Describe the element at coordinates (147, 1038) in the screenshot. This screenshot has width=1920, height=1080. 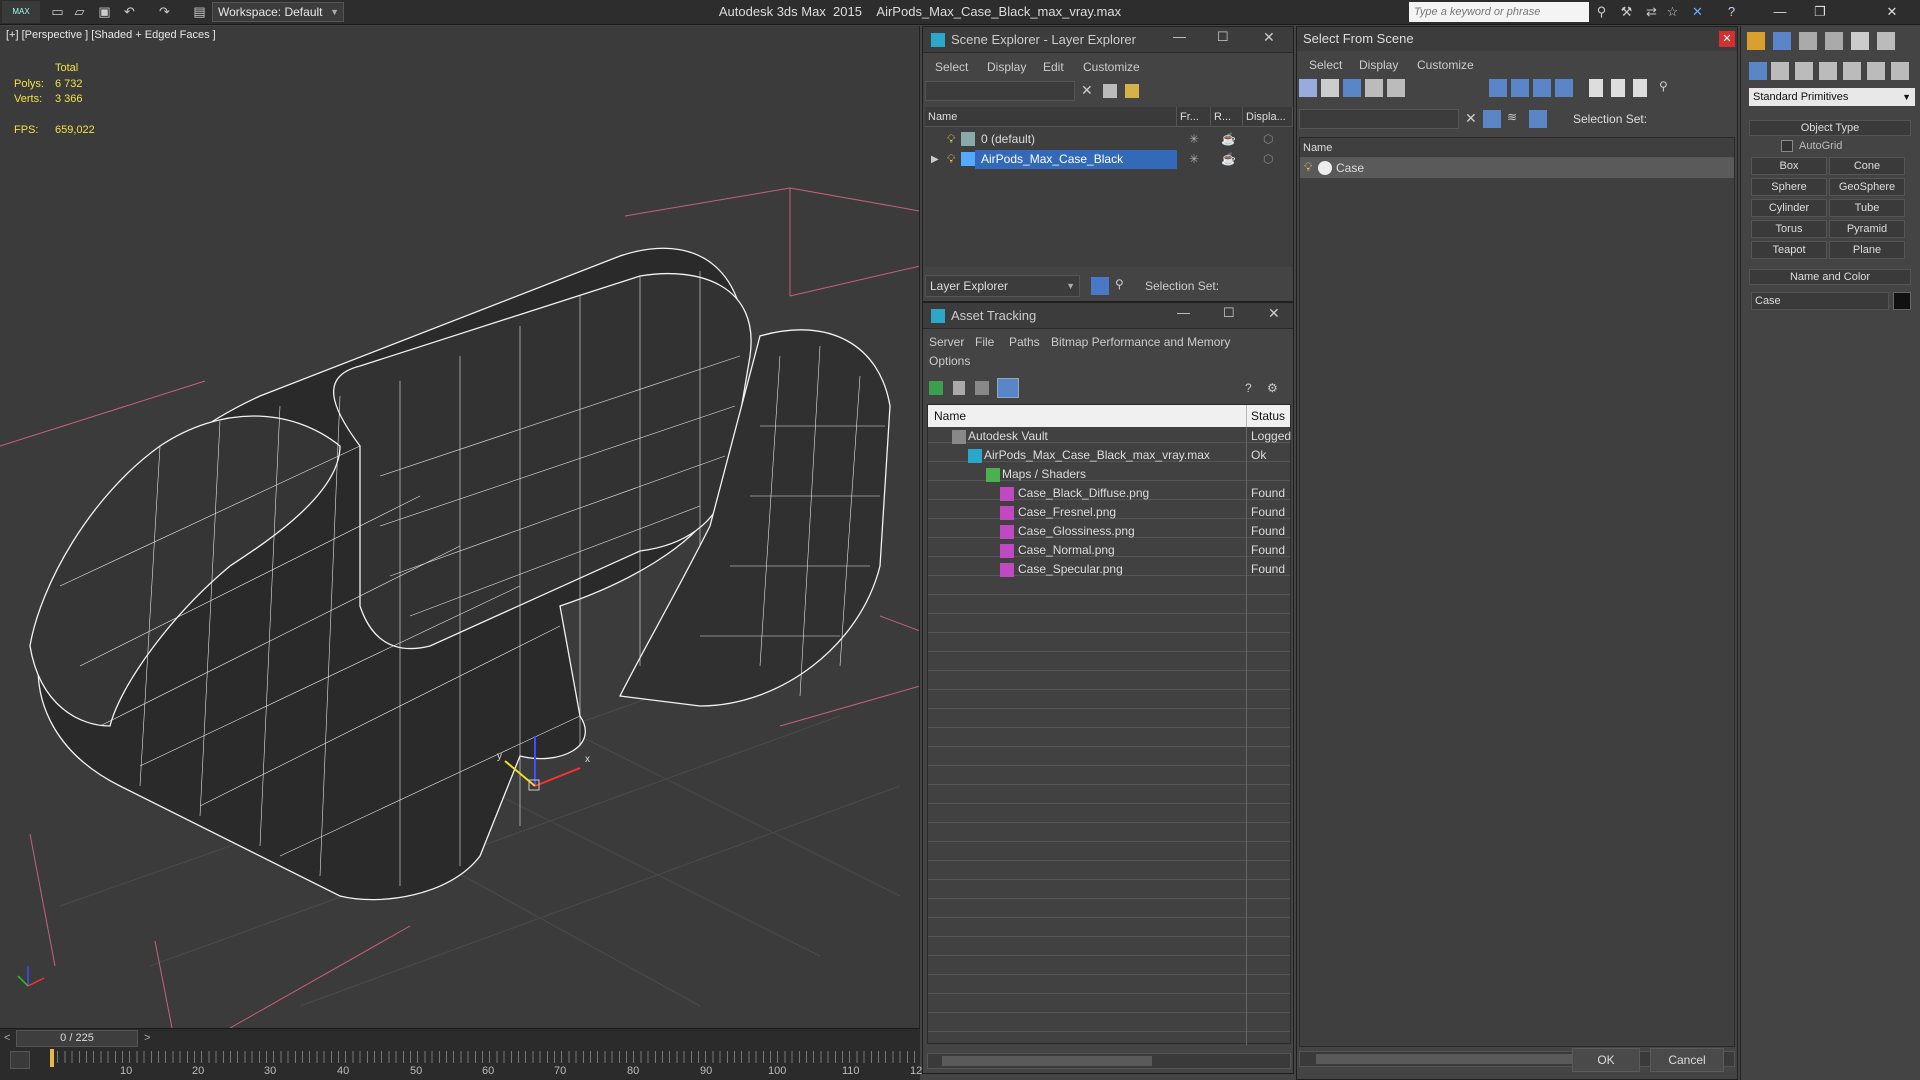
I see `chevron-right-icon: >` at that location.